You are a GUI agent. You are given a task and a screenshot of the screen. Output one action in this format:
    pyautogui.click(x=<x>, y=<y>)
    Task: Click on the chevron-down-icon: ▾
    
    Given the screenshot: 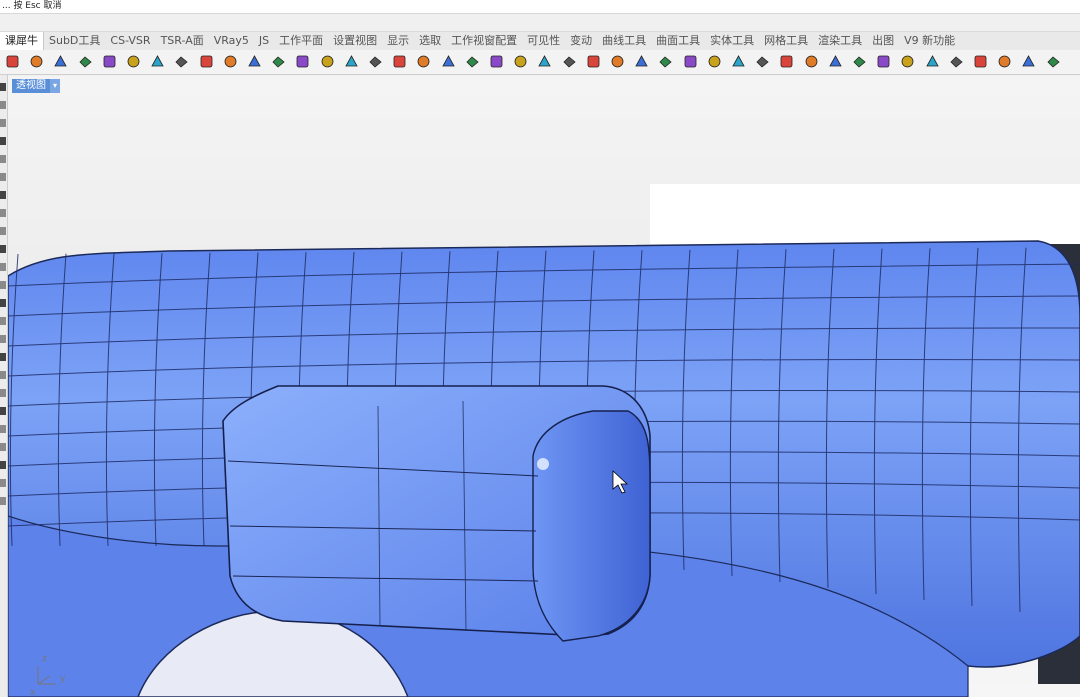 What is the action you would take?
    pyautogui.click(x=55, y=86)
    